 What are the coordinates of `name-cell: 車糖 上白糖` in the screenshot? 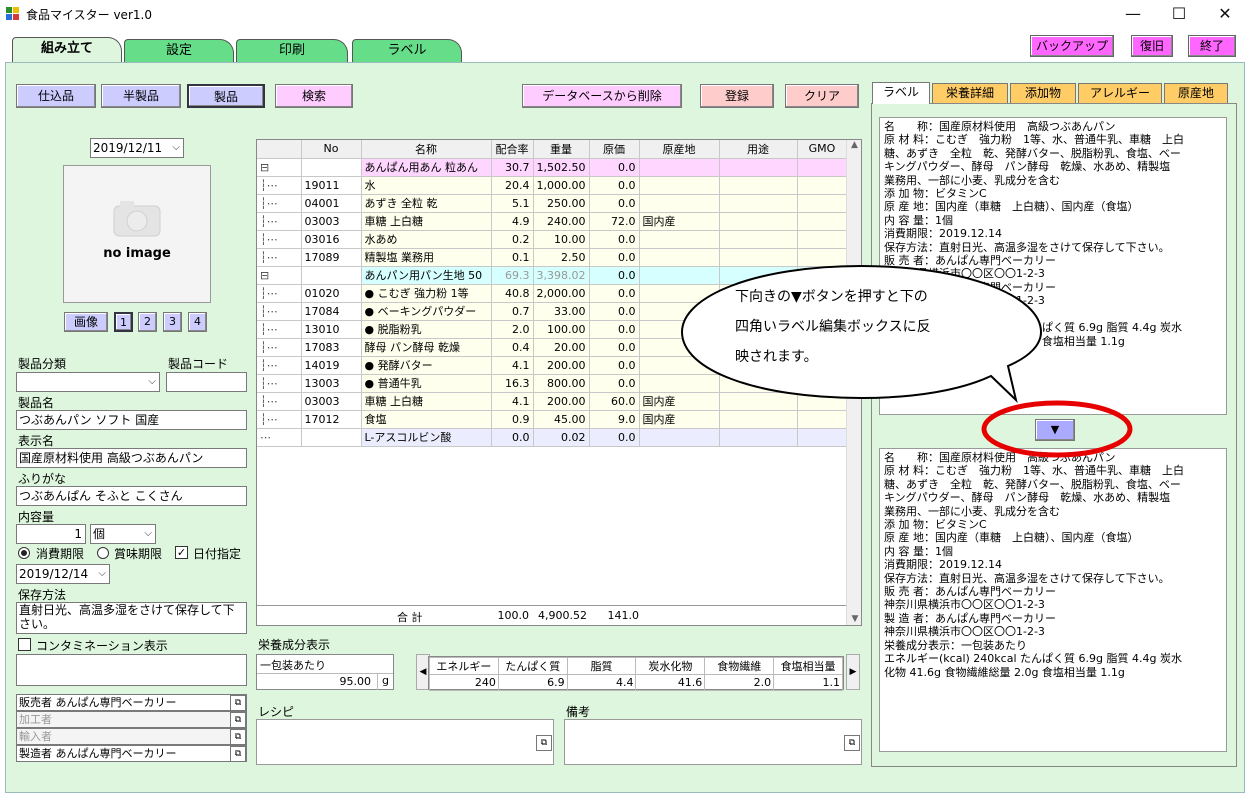 It's located at (426, 401).